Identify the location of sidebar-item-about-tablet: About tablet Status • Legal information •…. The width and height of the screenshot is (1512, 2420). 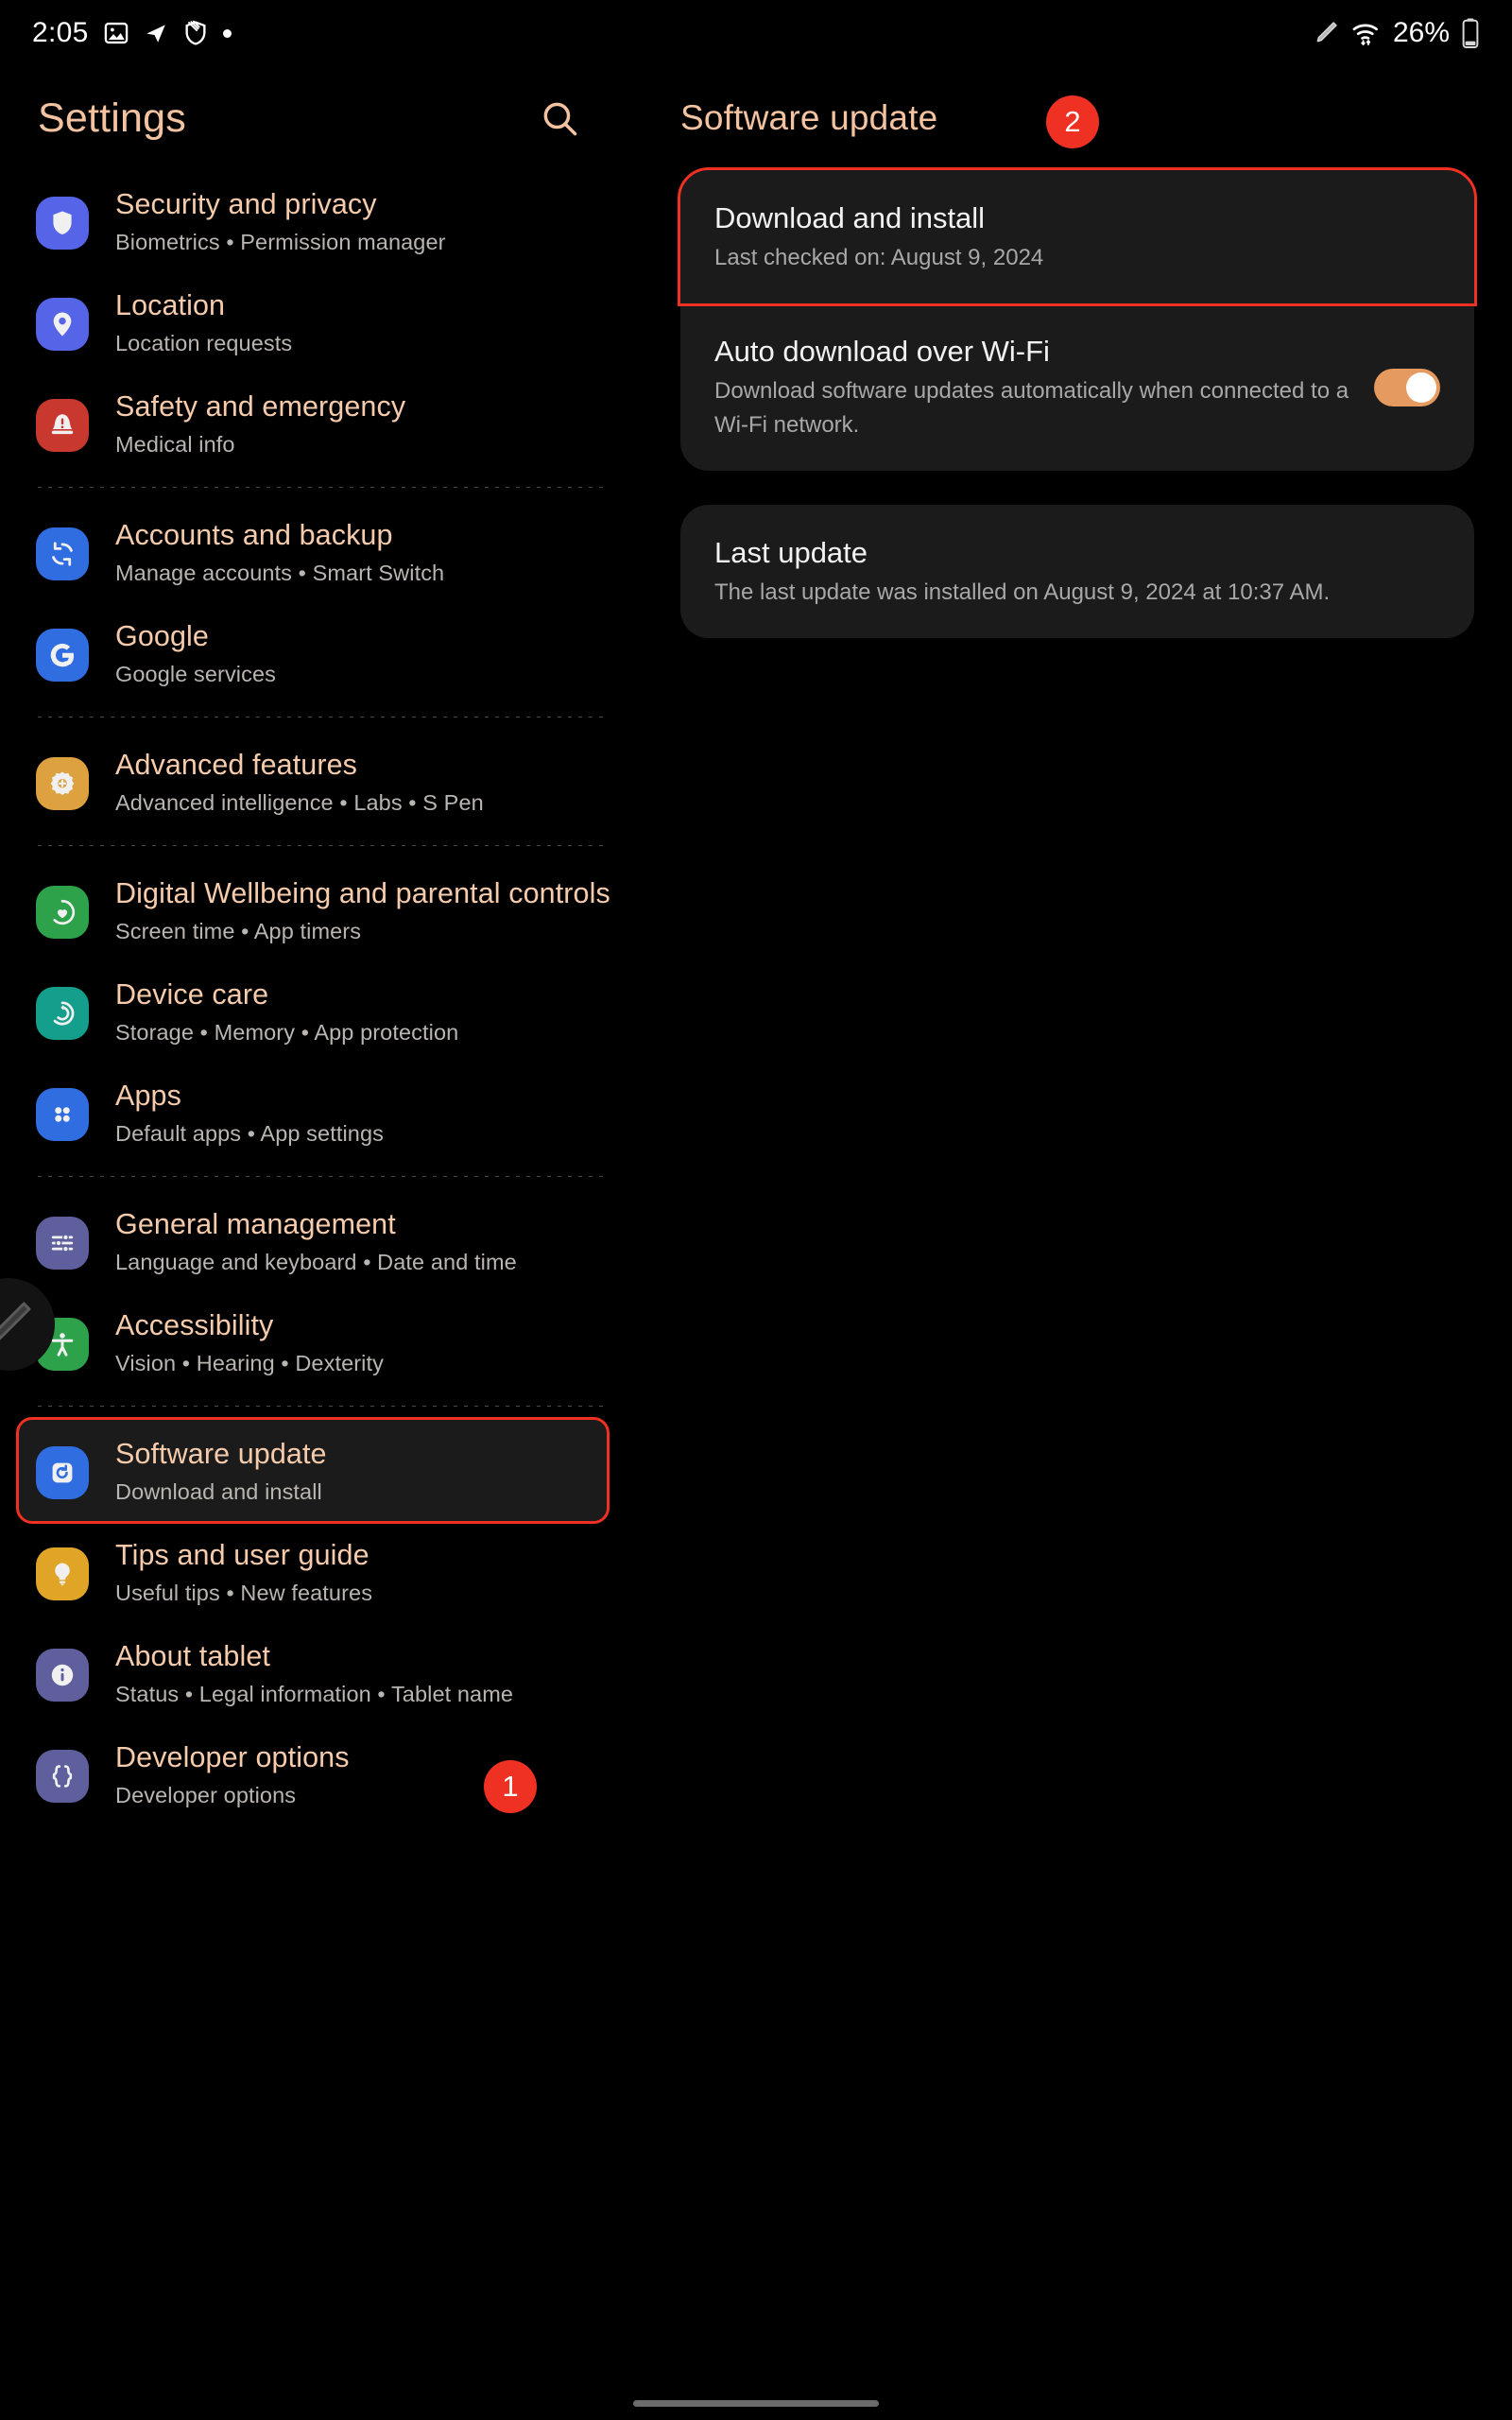
(321, 1672).